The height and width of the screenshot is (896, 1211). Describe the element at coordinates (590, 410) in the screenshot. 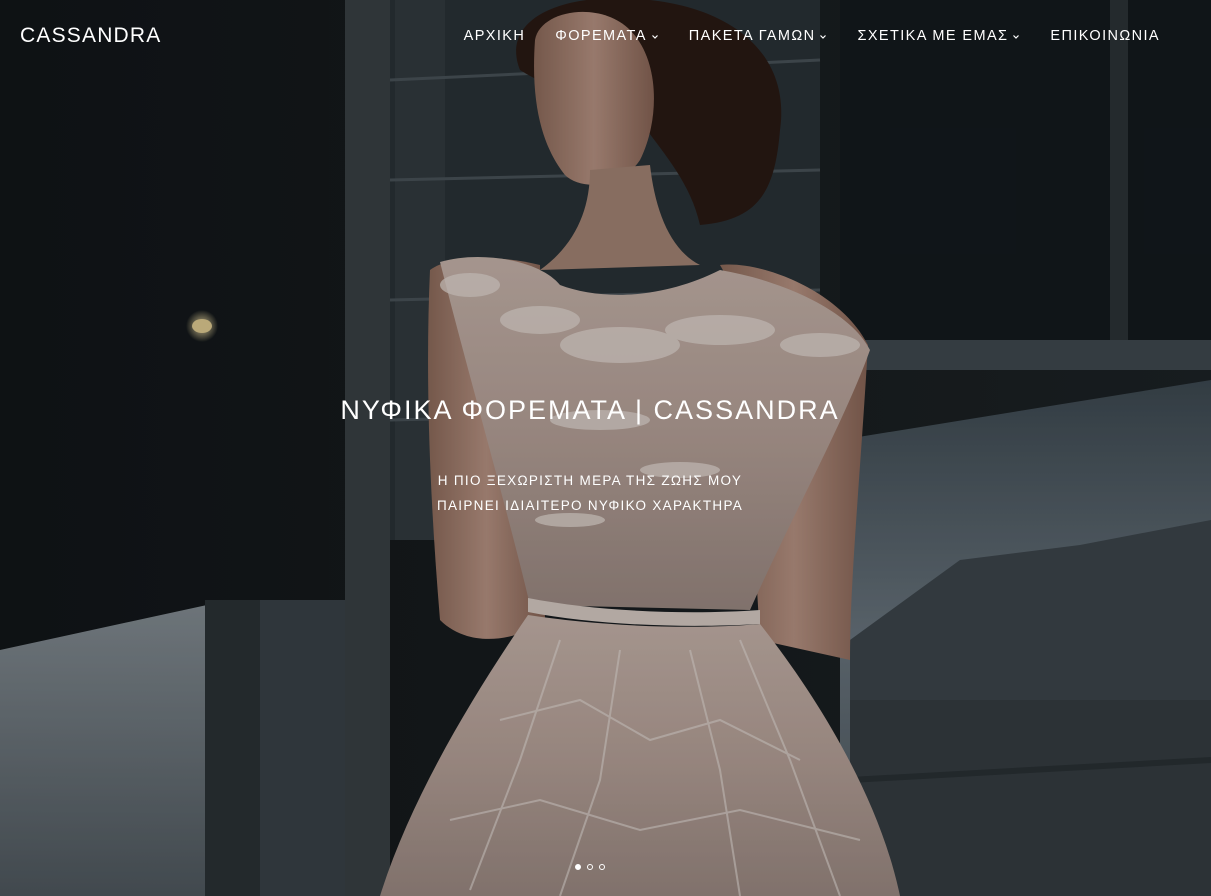

I see `hero-title: ΝΥΦΙΚΑ ΦΟΡΕΜΑΤΑ | CASSANDRA` at that location.